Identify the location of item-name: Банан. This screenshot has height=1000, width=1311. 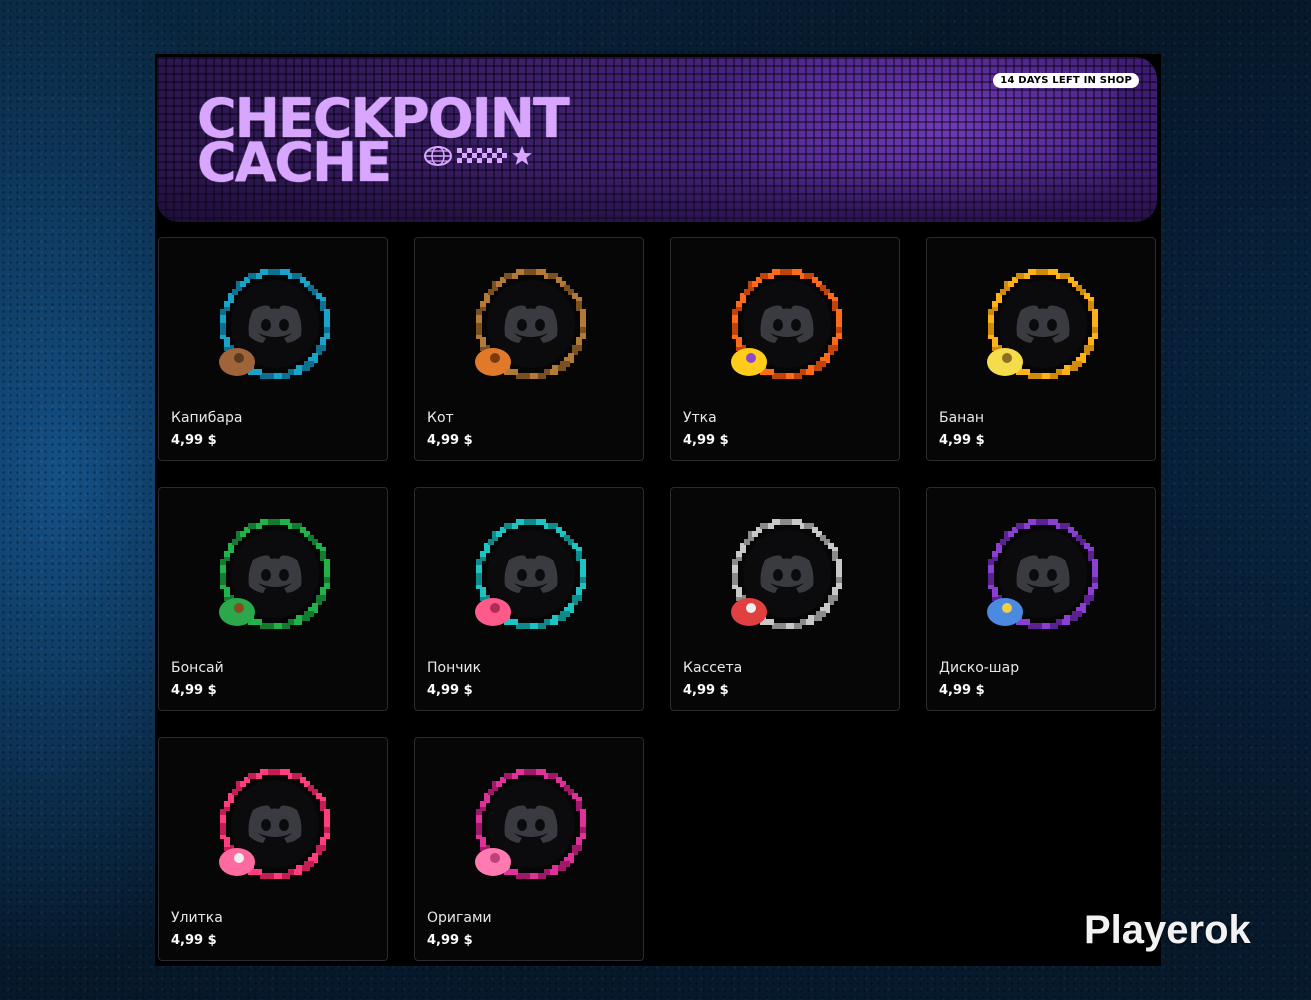
(962, 418).